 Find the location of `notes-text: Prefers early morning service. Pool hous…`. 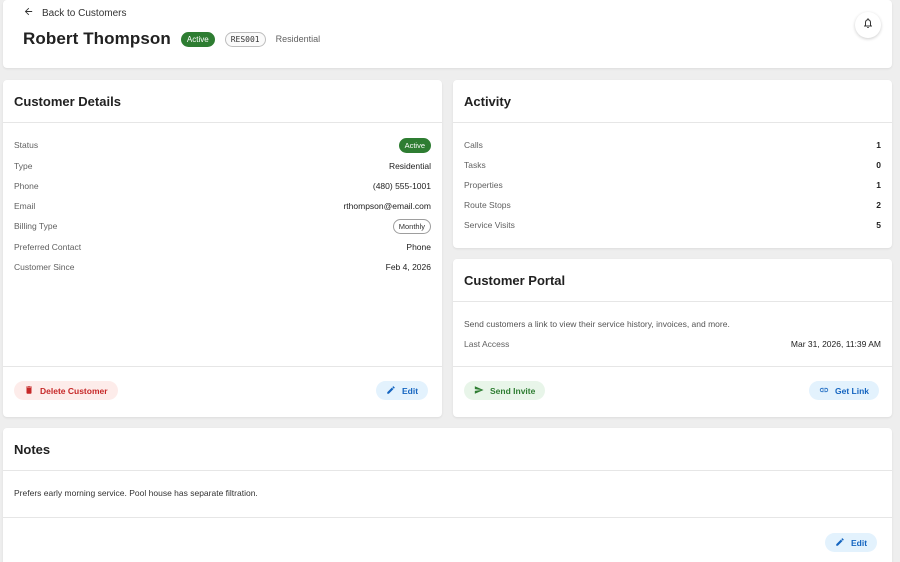

notes-text: Prefers early morning service. Pool hous… is located at coordinates (136, 493).